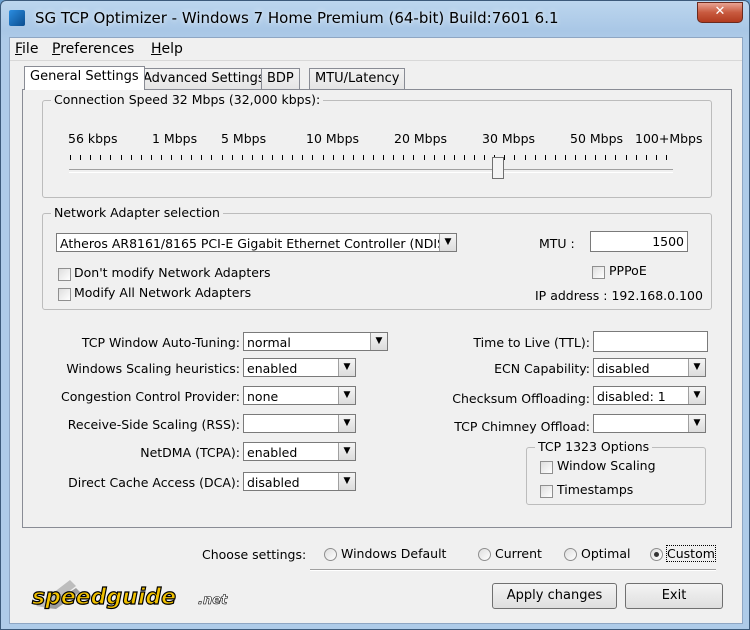 This screenshot has width=750, height=630. I want to click on close-button: ✕, so click(720, 12).